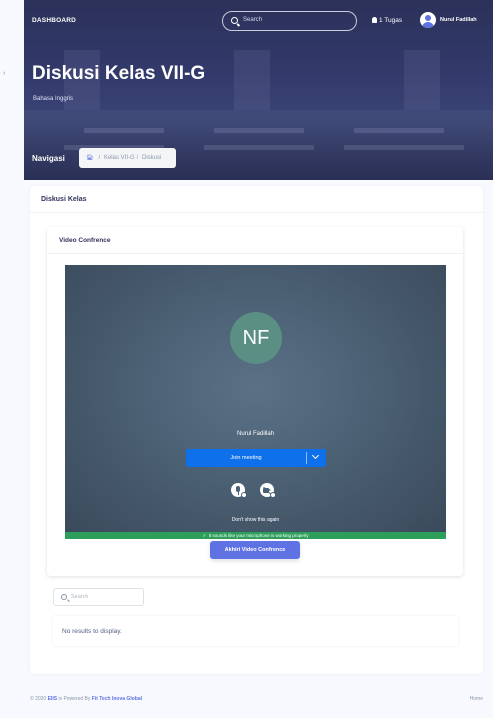 This screenshot has width=493, height=718. Describe the element at coordinates (48, 158) in the screenshot. I see `navigation-label: Navigasi` at that location.